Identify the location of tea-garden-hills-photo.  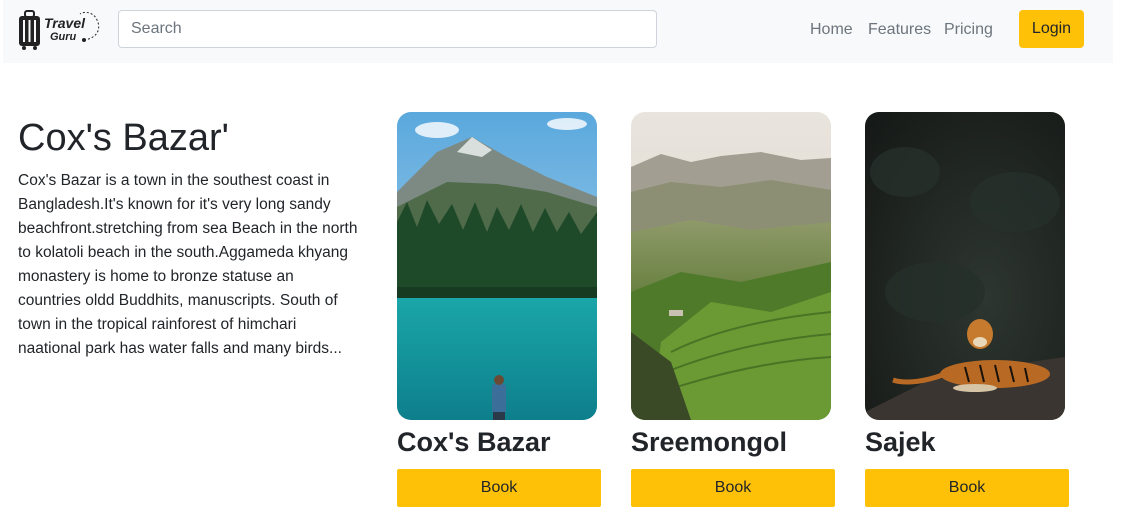
(731, 266).